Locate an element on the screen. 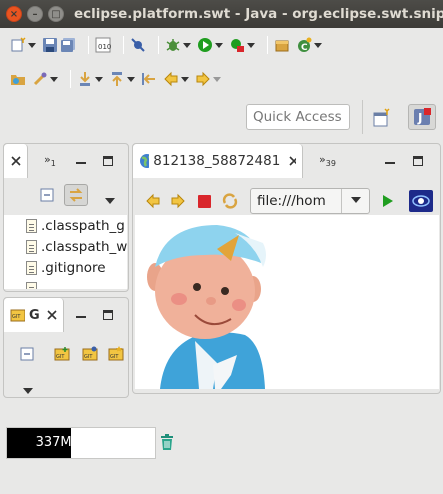 The width and height of the screenshot is (443, 494). skip-breakpoints-icon is located at coordinates (138, 45).